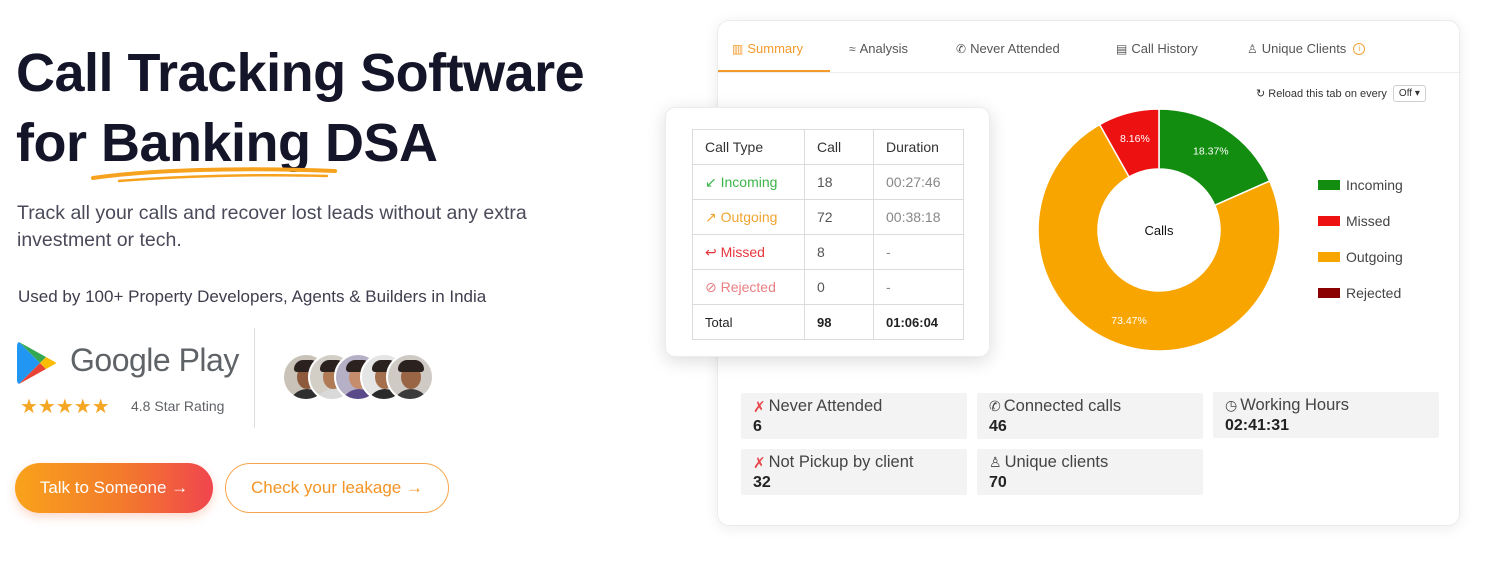 This screenshot has width=1490, height=567. Describe the element at coordinates (1359, 48) in the screenshot. I see `info-icon: i` at that location.